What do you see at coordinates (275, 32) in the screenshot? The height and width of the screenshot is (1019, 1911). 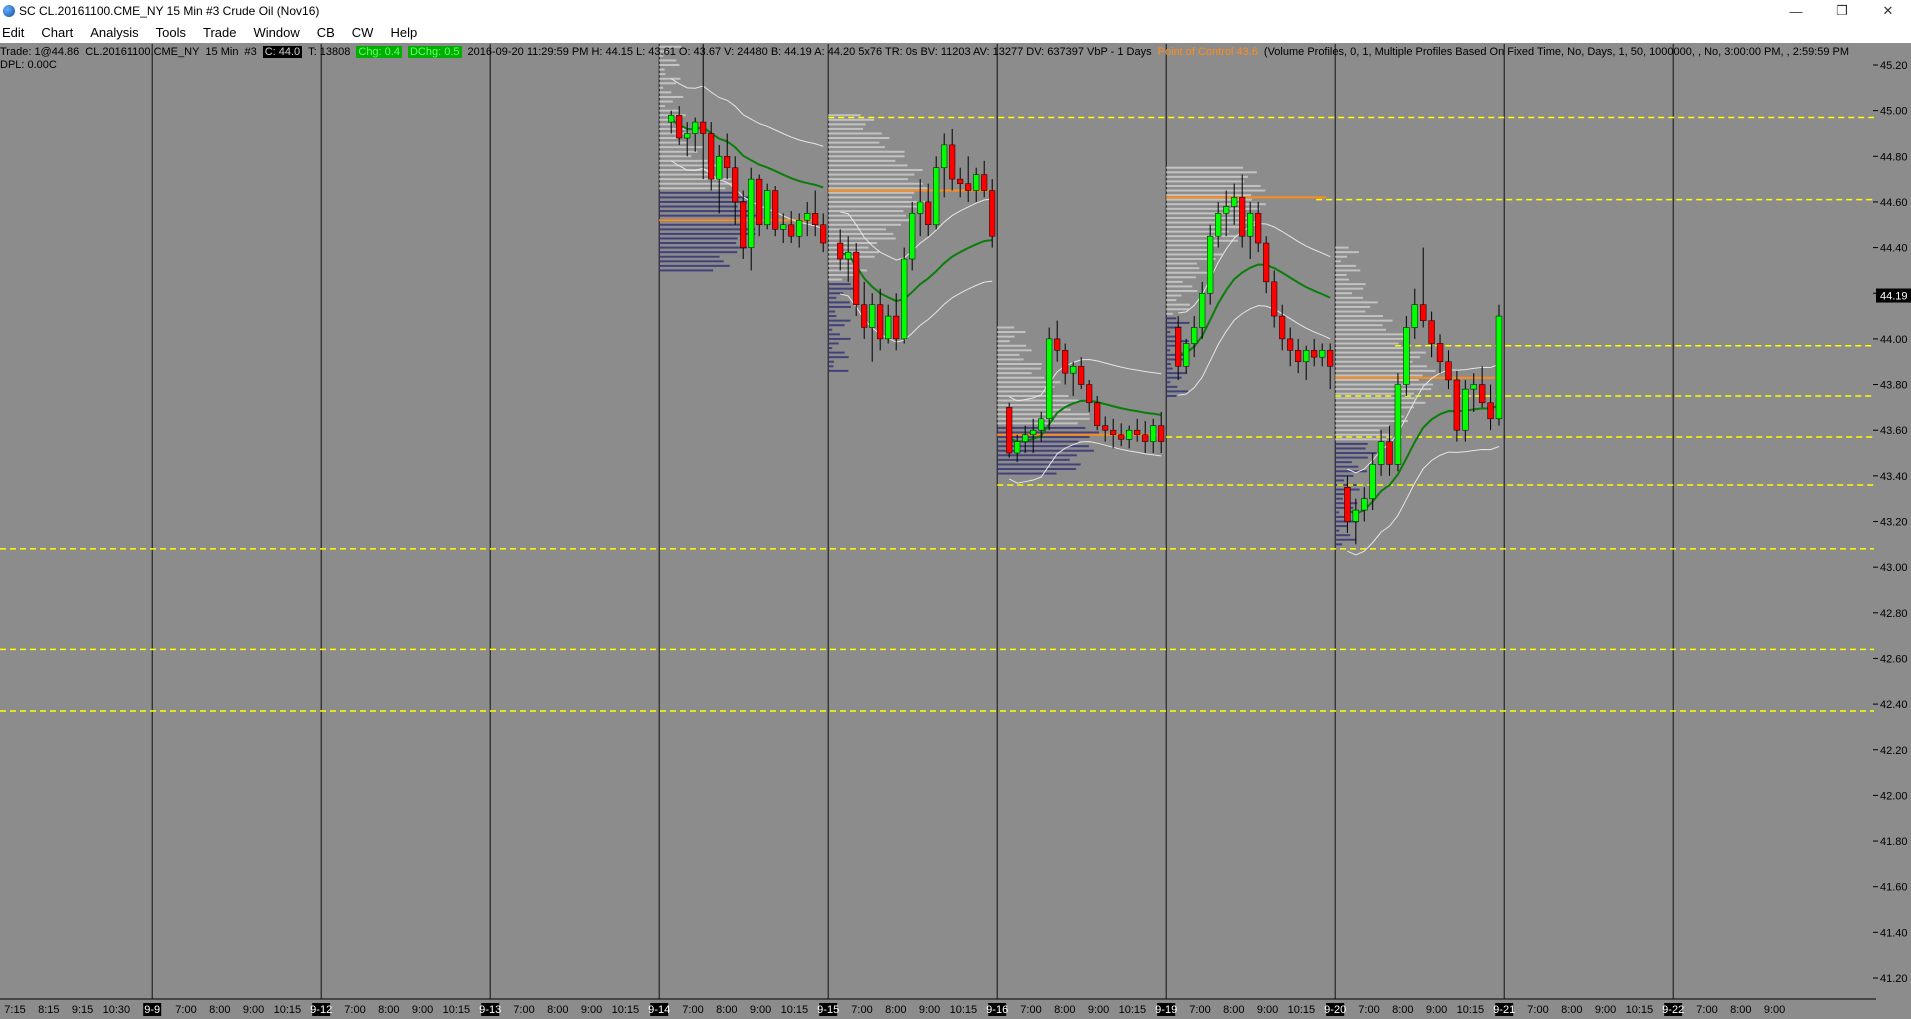 I see `menu-window: Window` at bounding box center [275, 32].